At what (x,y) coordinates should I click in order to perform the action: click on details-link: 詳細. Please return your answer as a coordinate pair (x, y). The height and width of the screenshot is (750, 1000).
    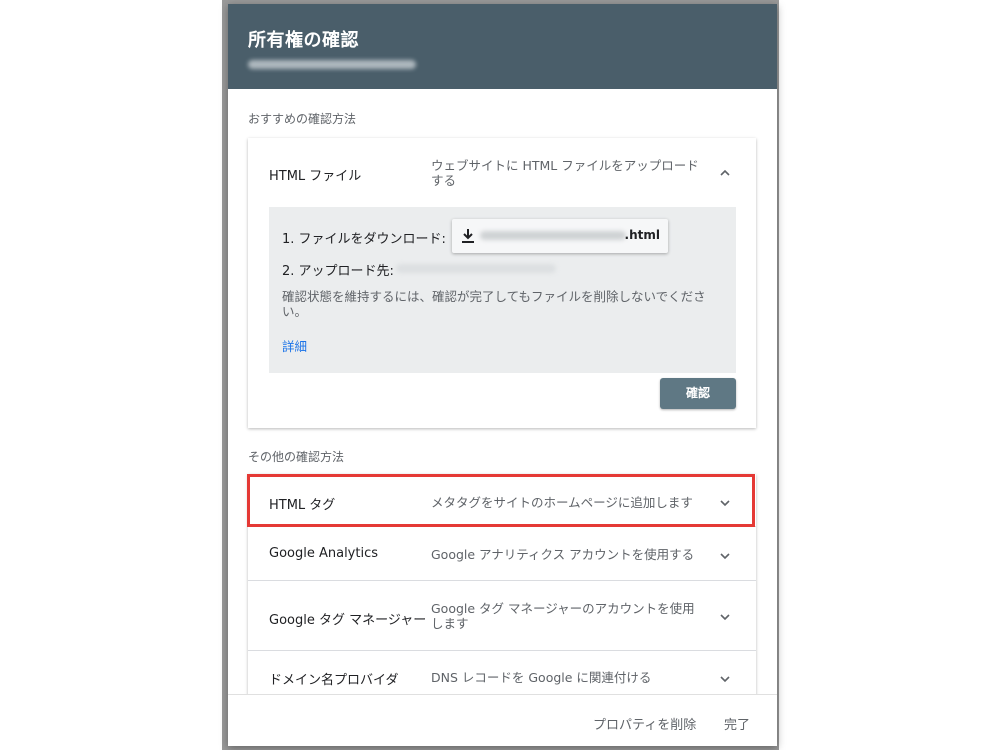
    Looking at the image, I should click on (294, 345).